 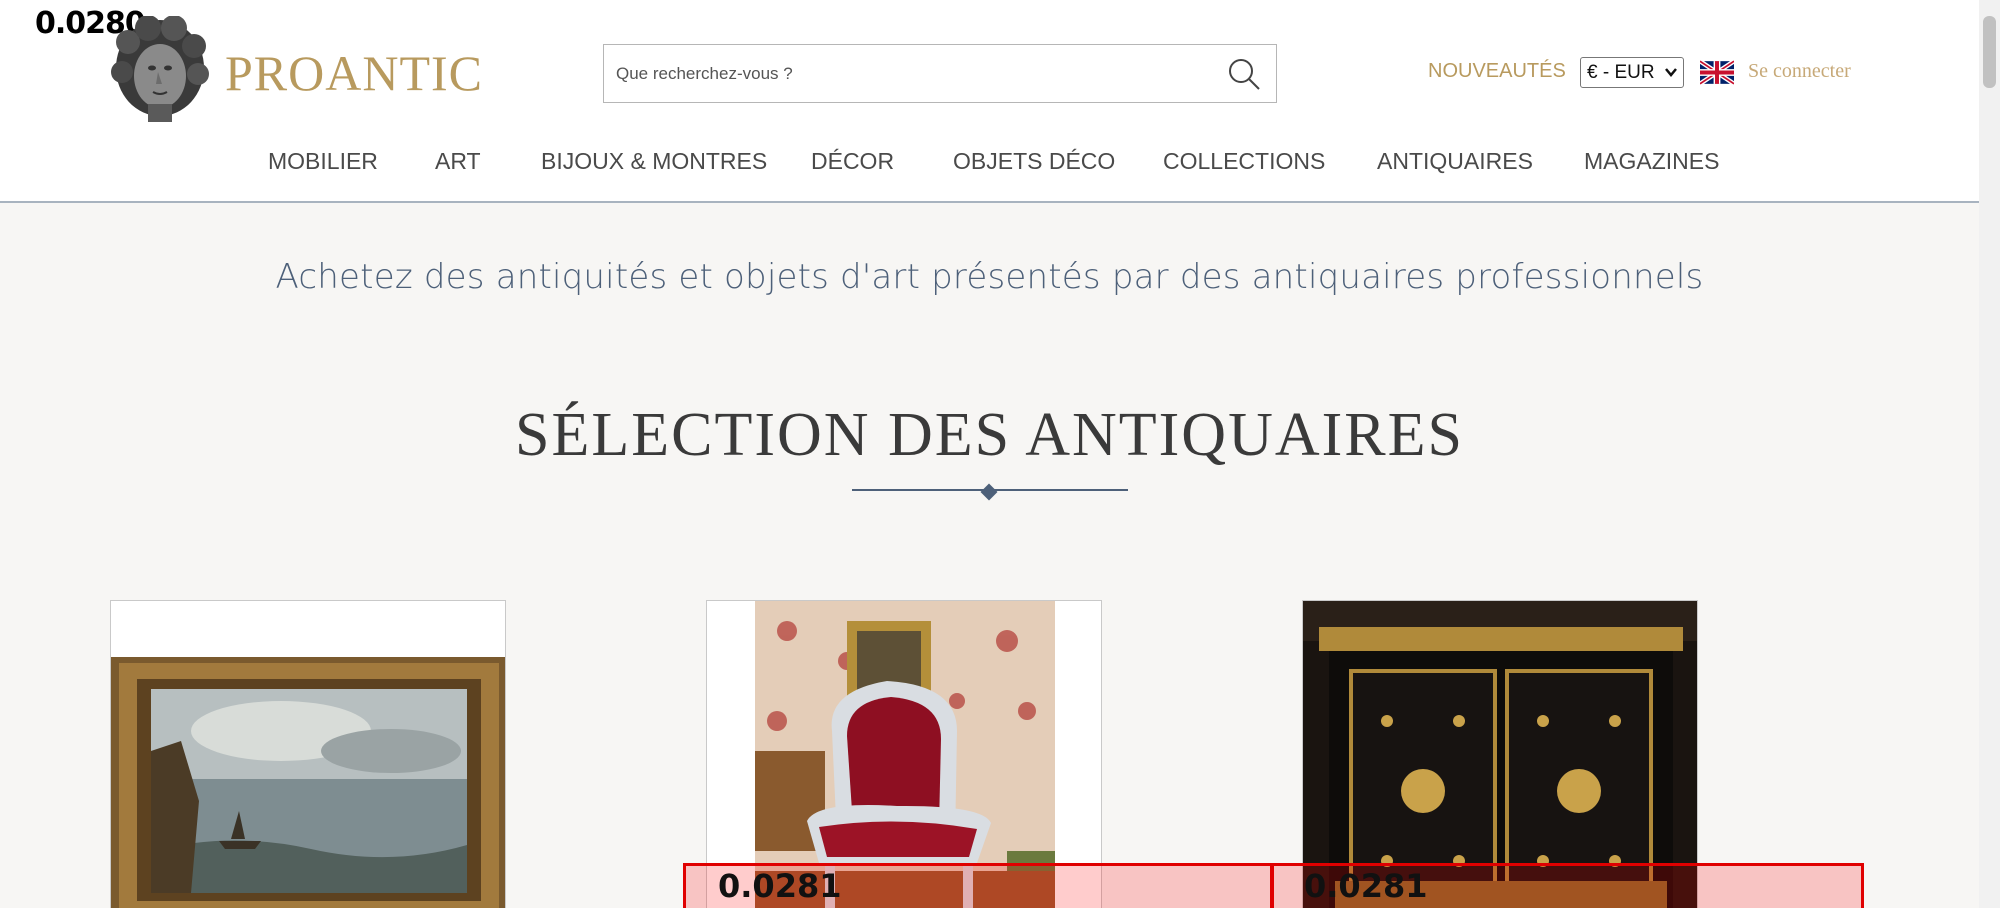 I want to click on chevron-down-icon, so click(x=1671, y=72).